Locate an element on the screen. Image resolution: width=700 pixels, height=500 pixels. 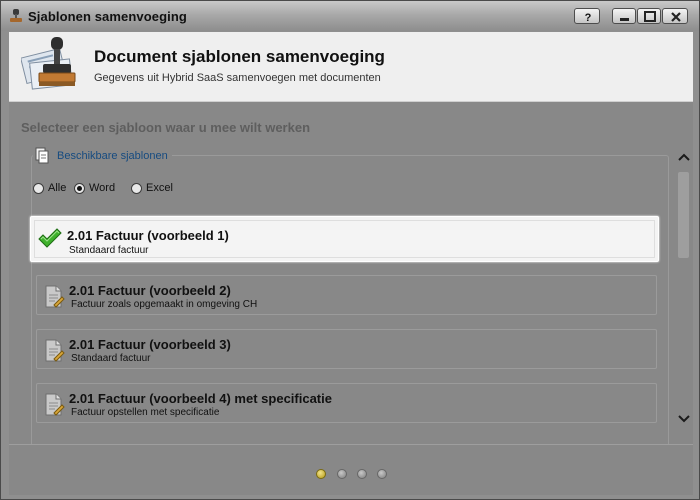
templates-group-label: Beschikbare sjablonen is located at coordinates (102, 156).